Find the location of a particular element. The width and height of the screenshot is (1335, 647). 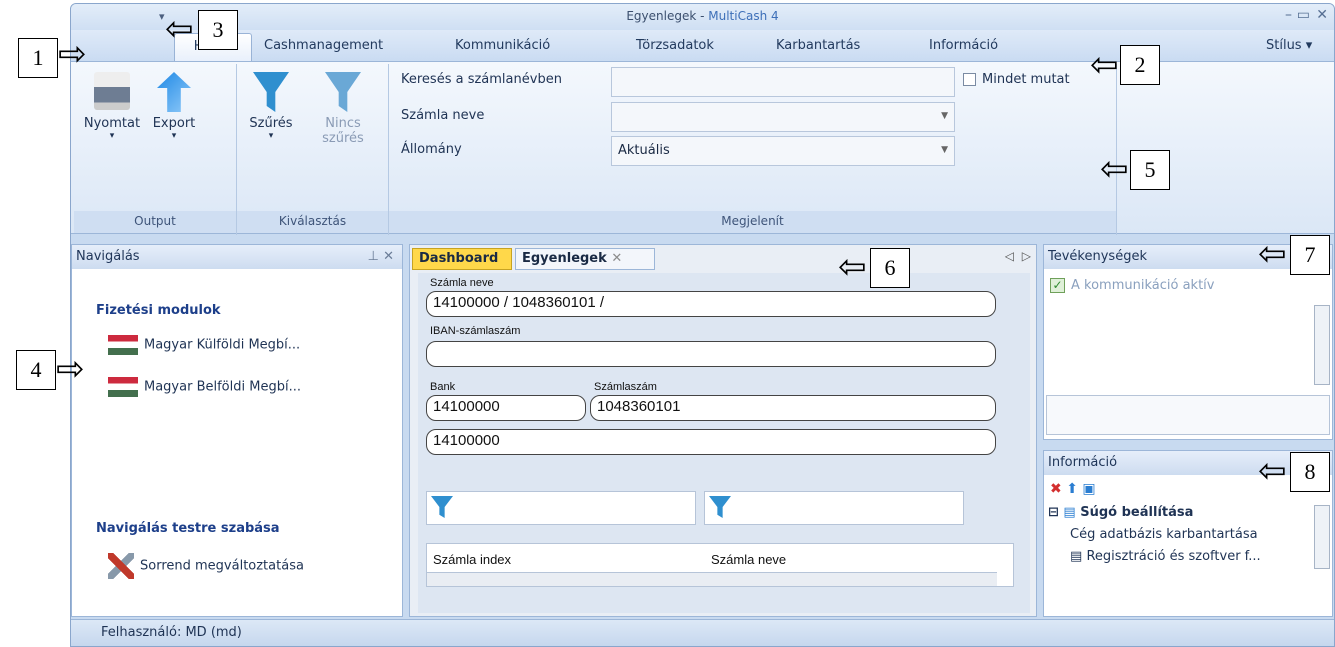

tab-dashboard: Dashboard is located at coordinates (462, 259).